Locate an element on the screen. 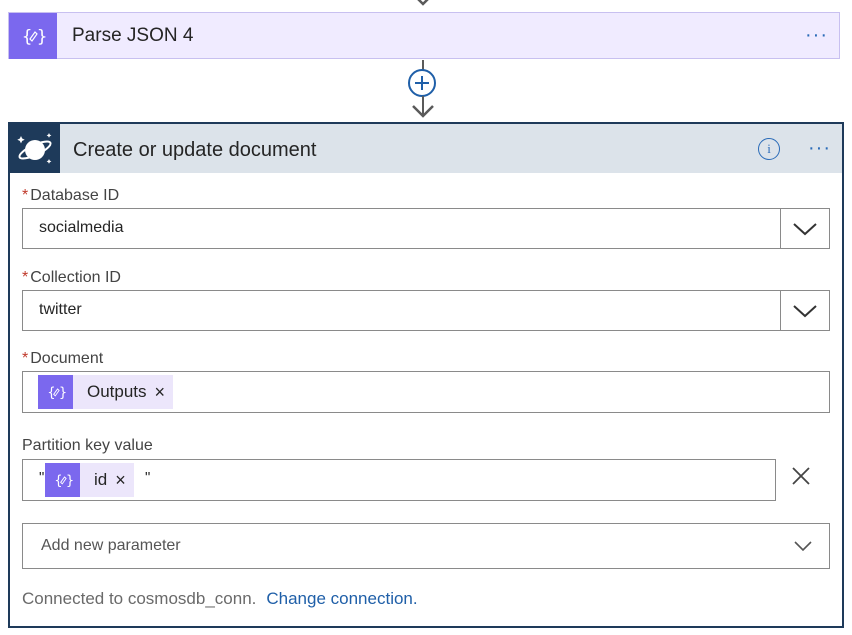 This screenshot has height=635, width=852. document-label: * Document is located at coordinates (63, 358).